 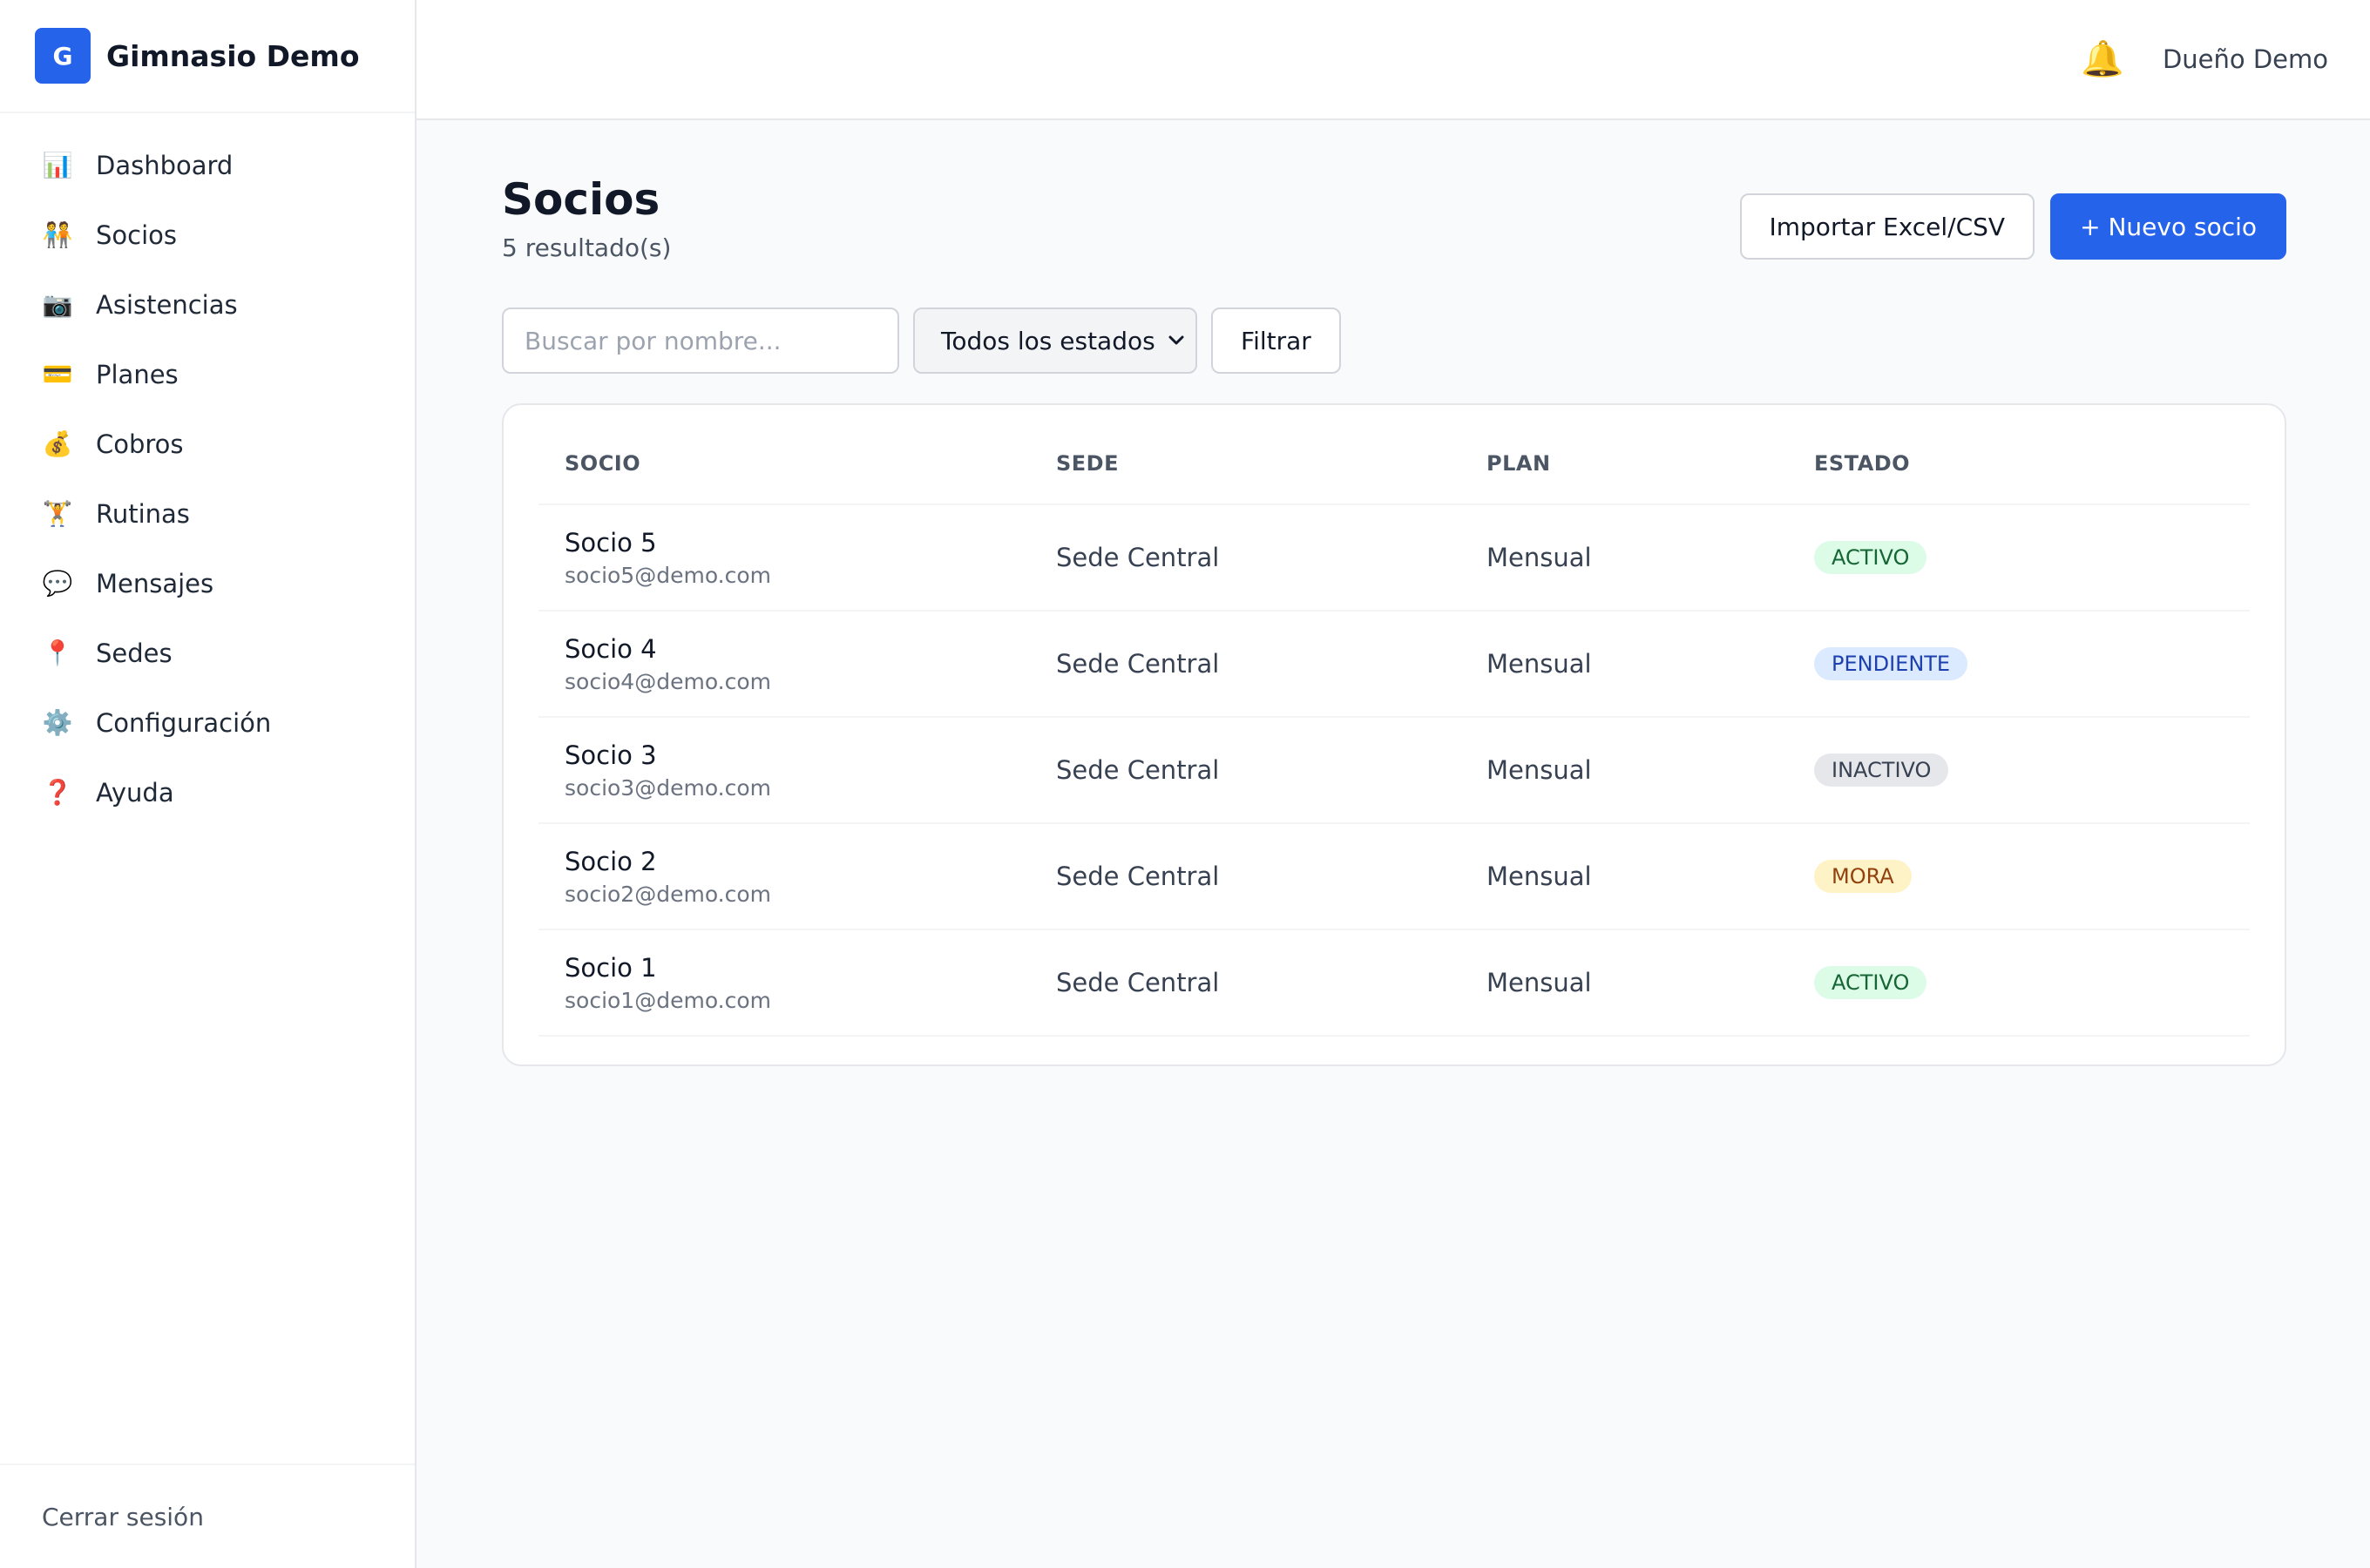 What do you see at coordinates (57, 722) in the screenshot?
I see `gear-icon: ⚙️` at bounding box center [57, 722].